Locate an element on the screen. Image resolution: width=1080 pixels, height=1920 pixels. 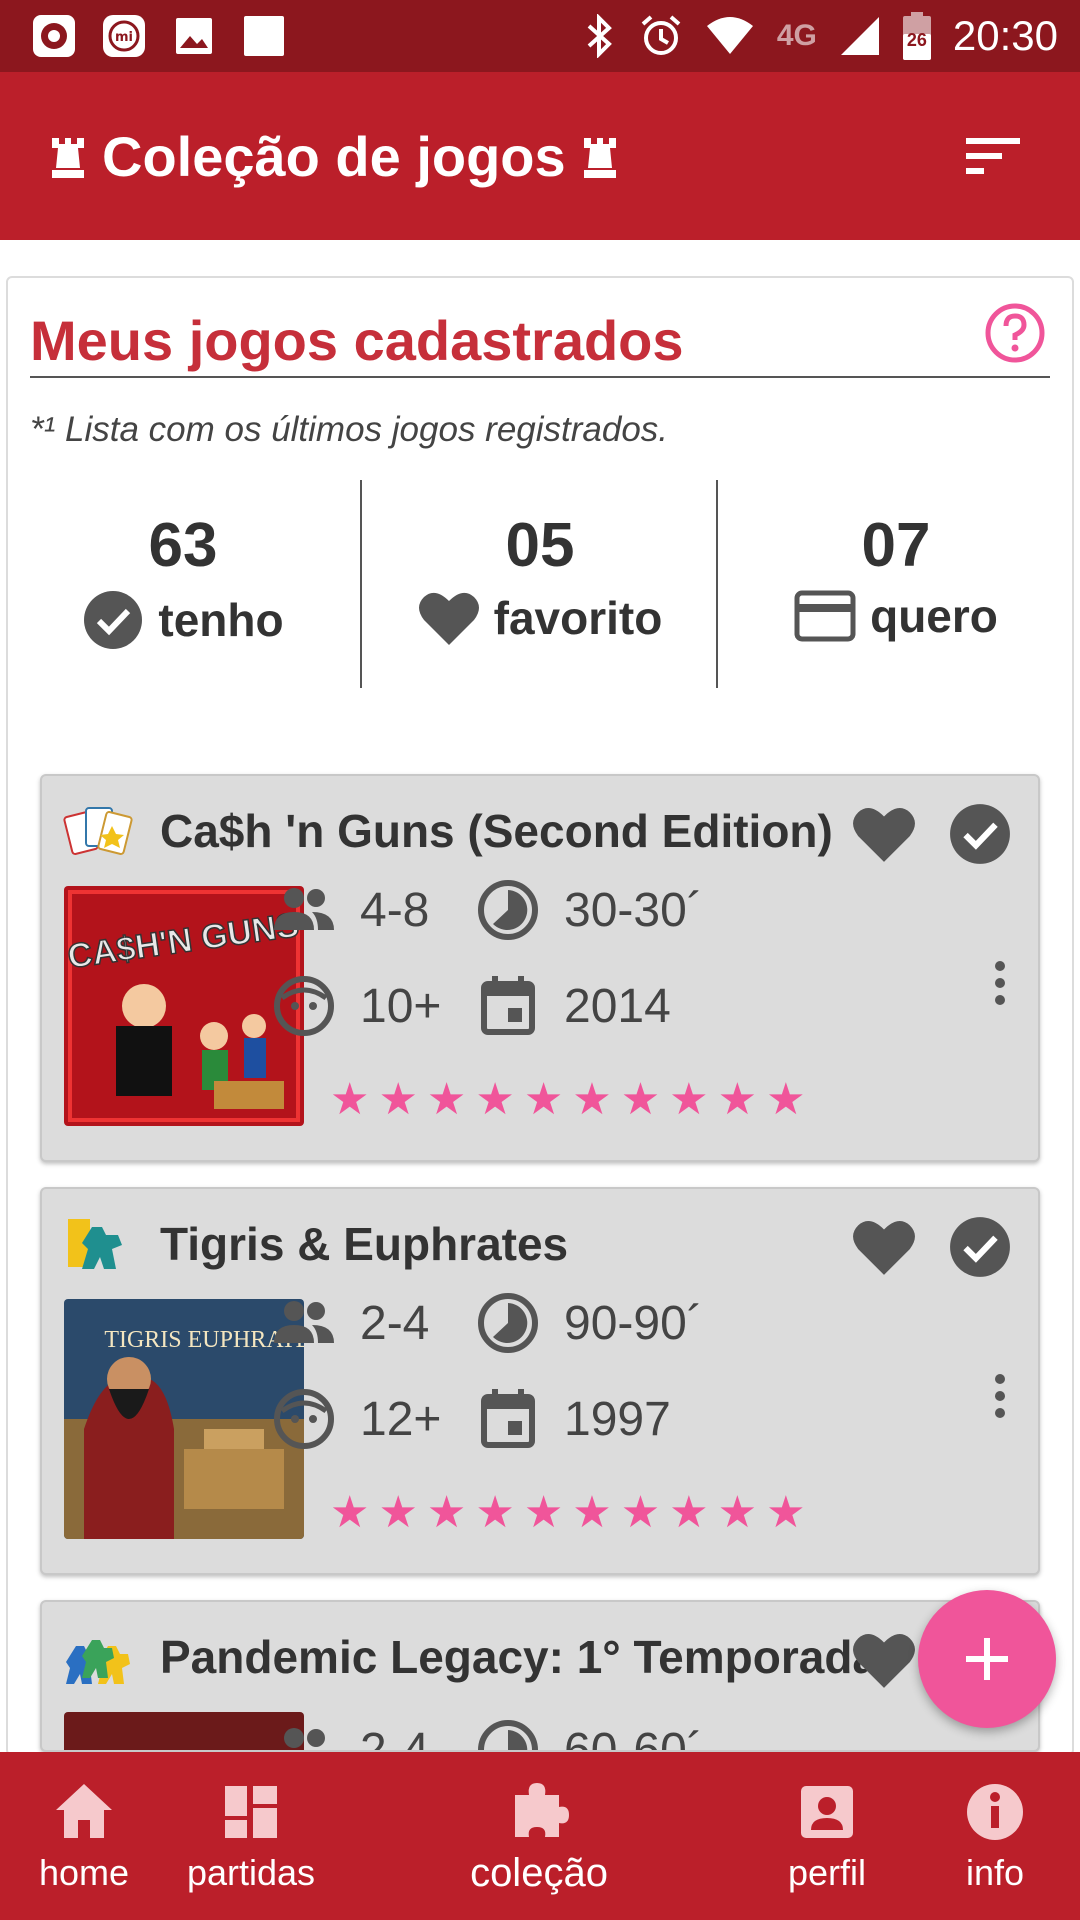
nav-perfil: perfil is located at coordinates (827, 1836).